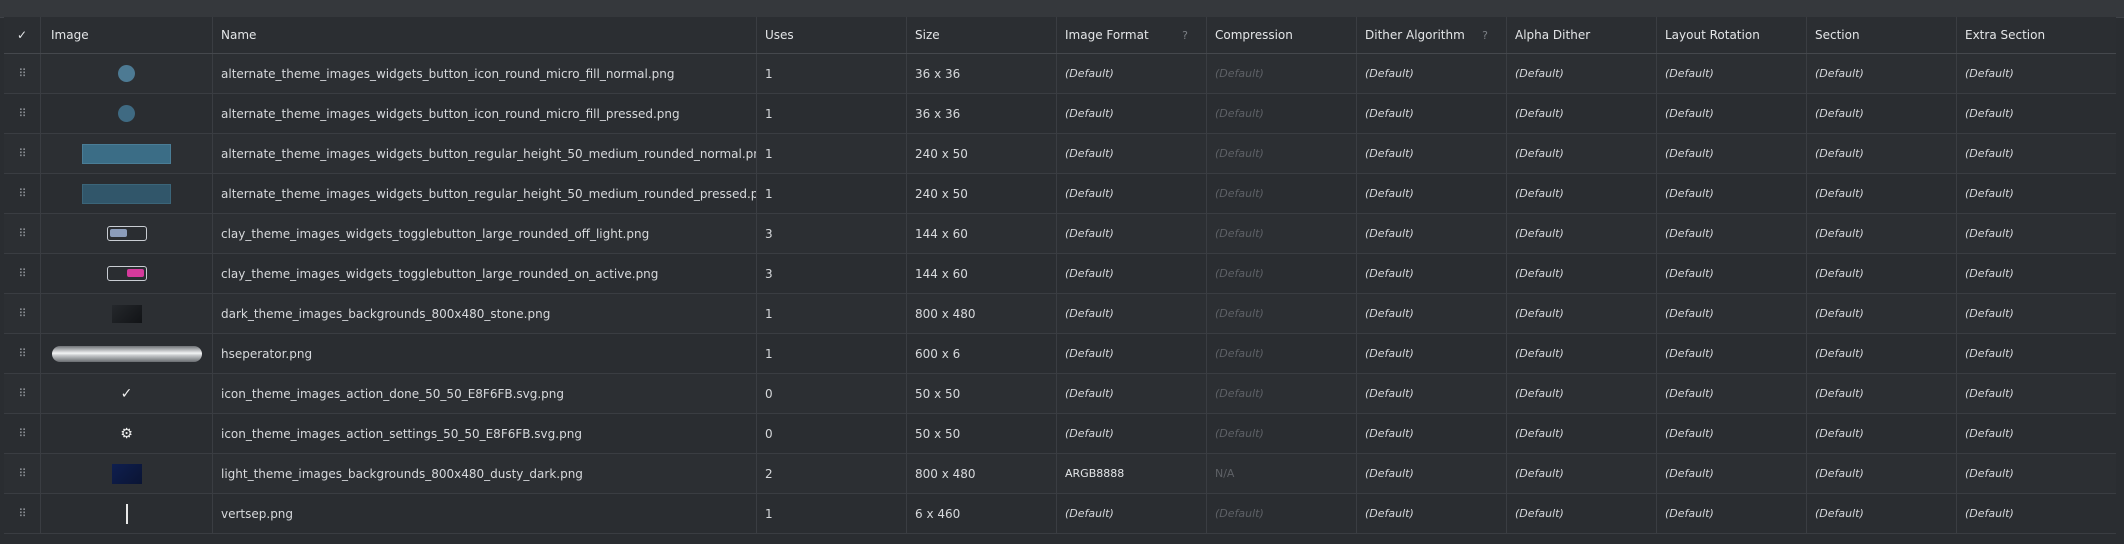 Image resolution: width=2124 pixels, height=544 pixels. Describe the element at coordinates (1582, 35) in the screenshot. I see `column-header-alpha-dither: Alpha Dither` at that location.